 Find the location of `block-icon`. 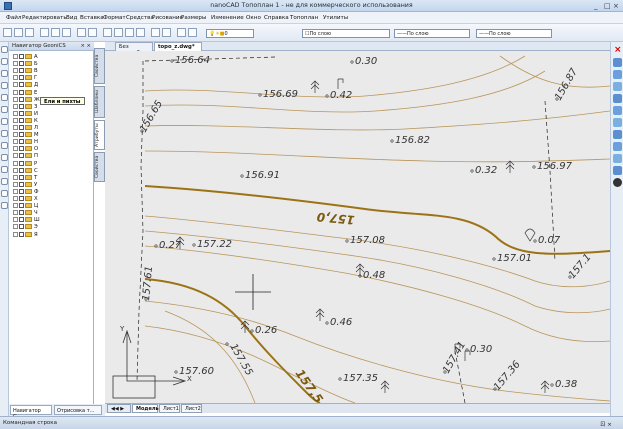

block-icon is located at coordinates (4, 181).